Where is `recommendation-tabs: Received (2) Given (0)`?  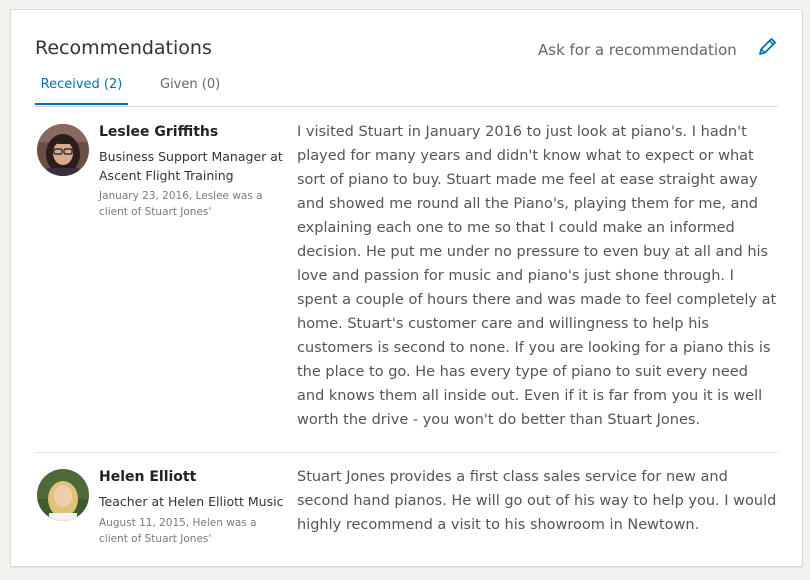
recommendation-tabs: Received (2) Given (0) is located at coordinates (406, 89).